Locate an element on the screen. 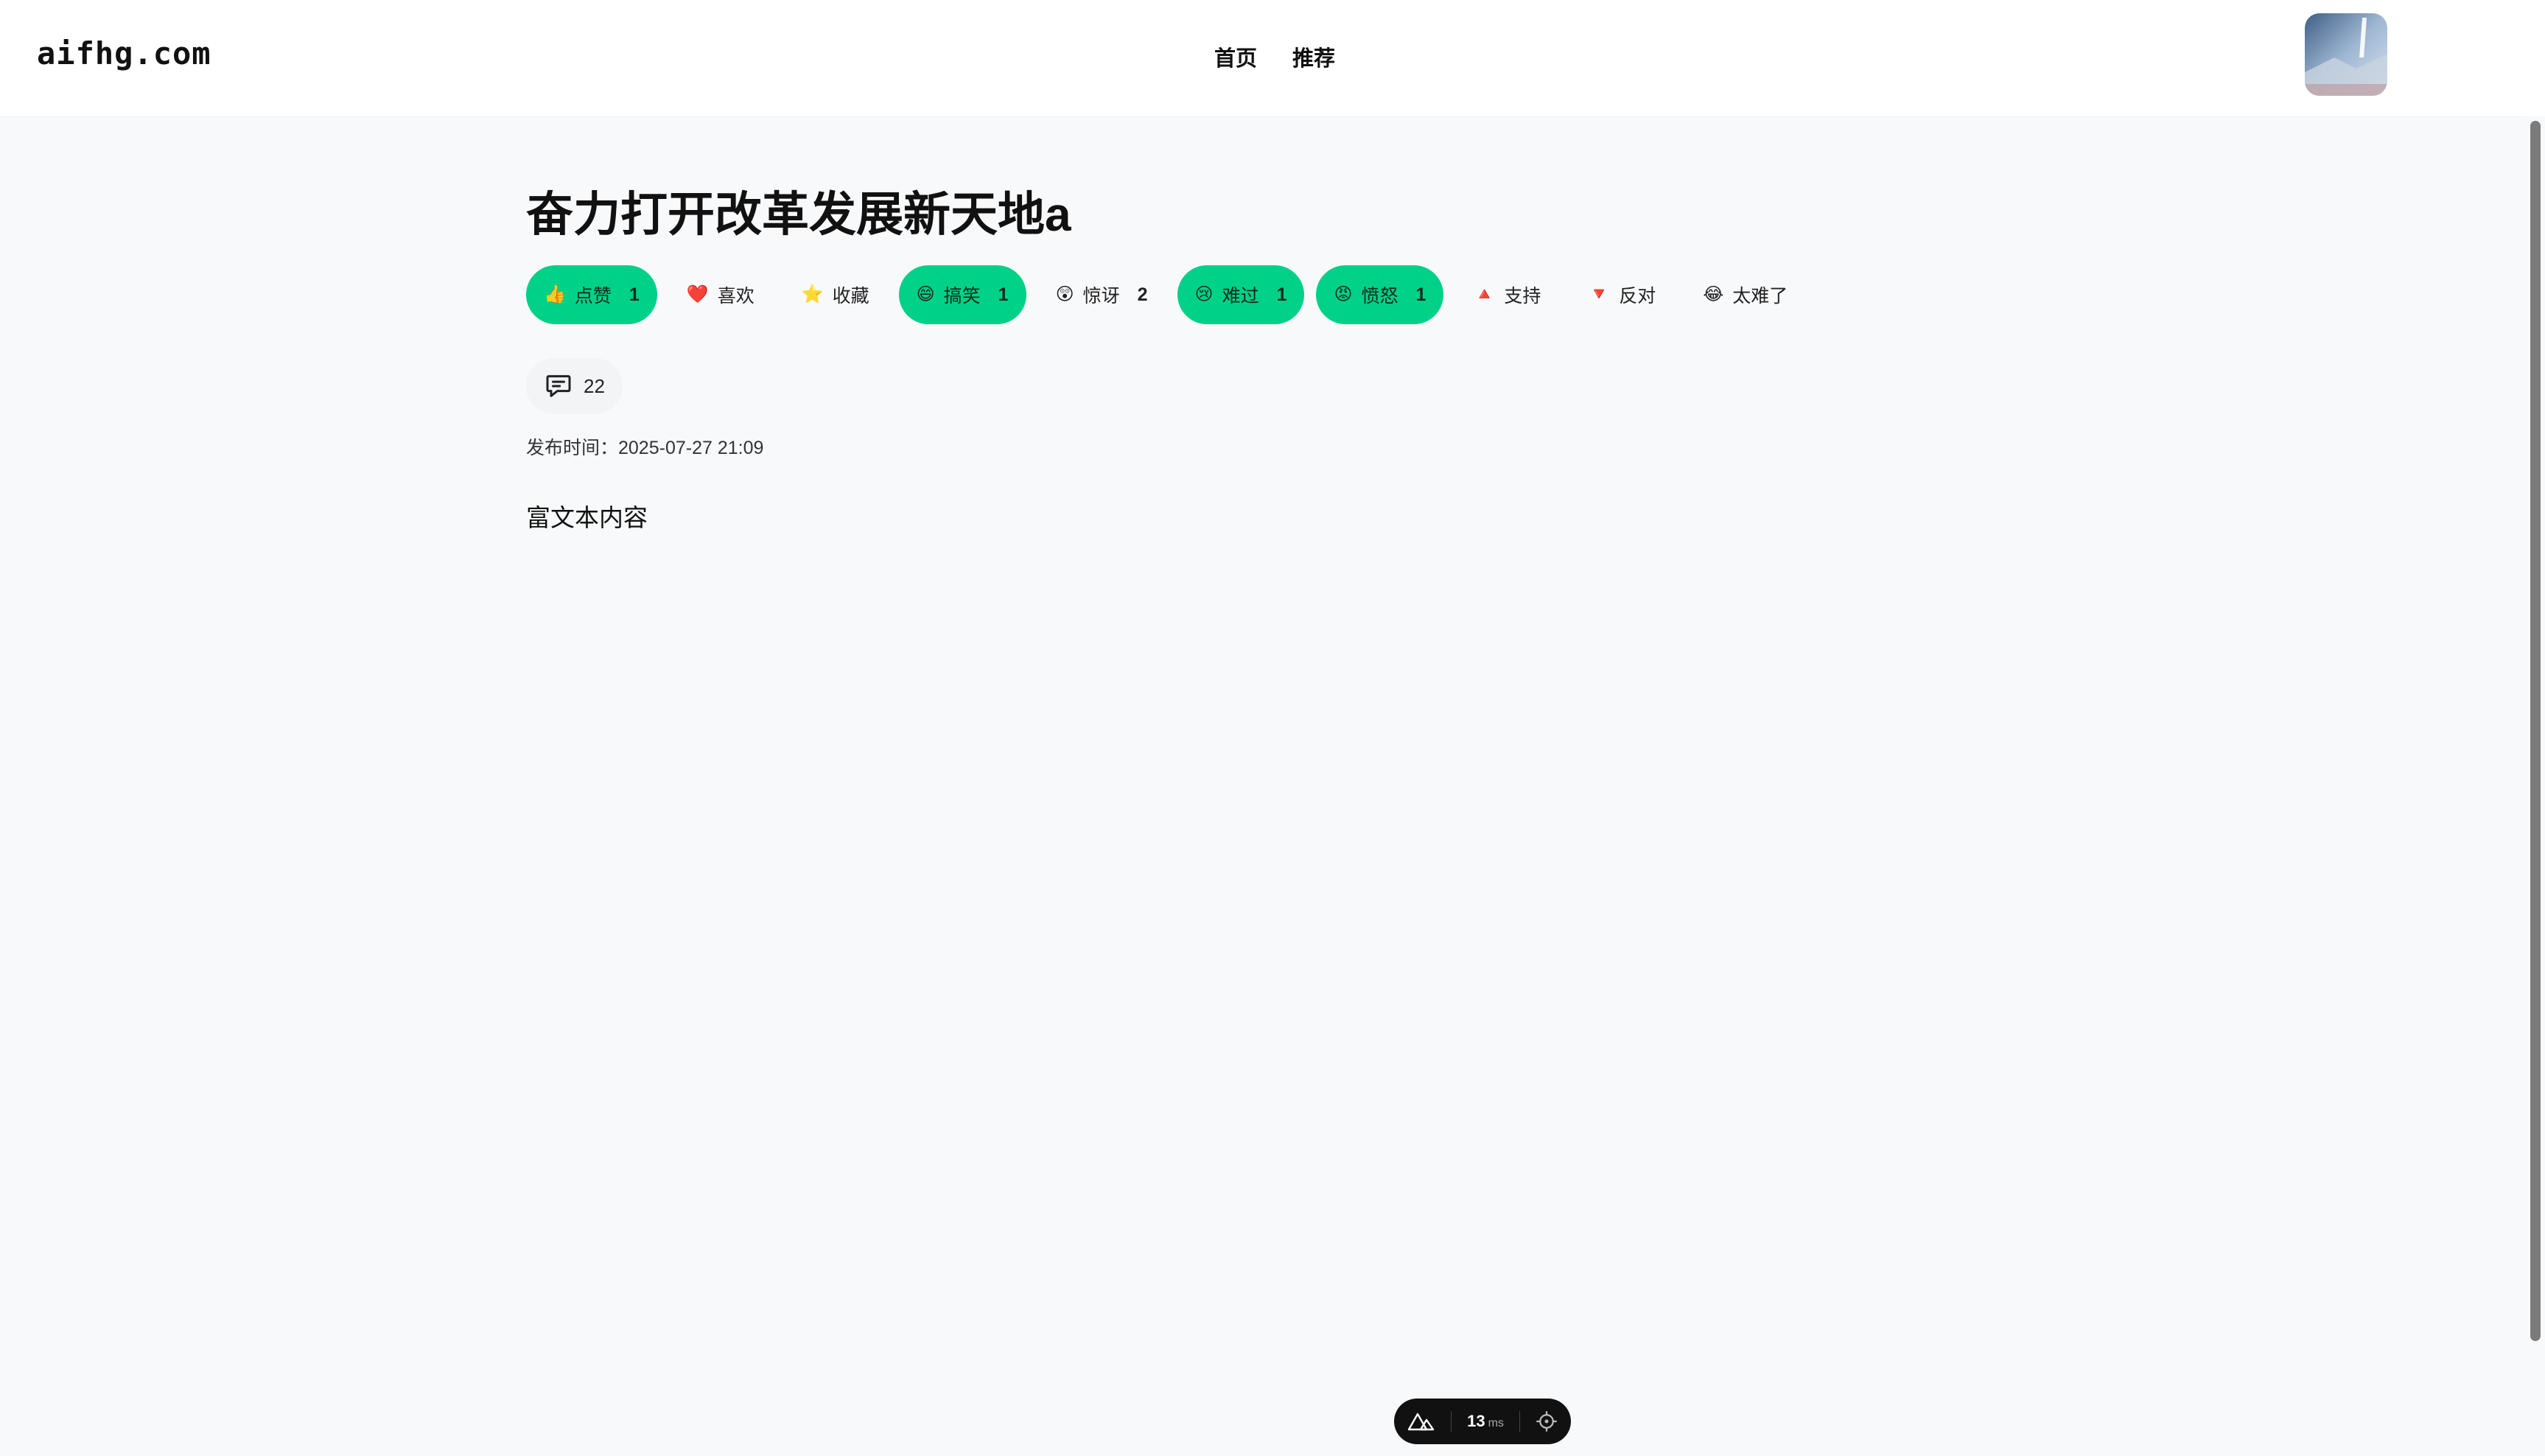 The height and width of the screenshot is (1456, 2545). site-header: aifhg.com 首页 推荐 is located at coordinates (1272, 58).